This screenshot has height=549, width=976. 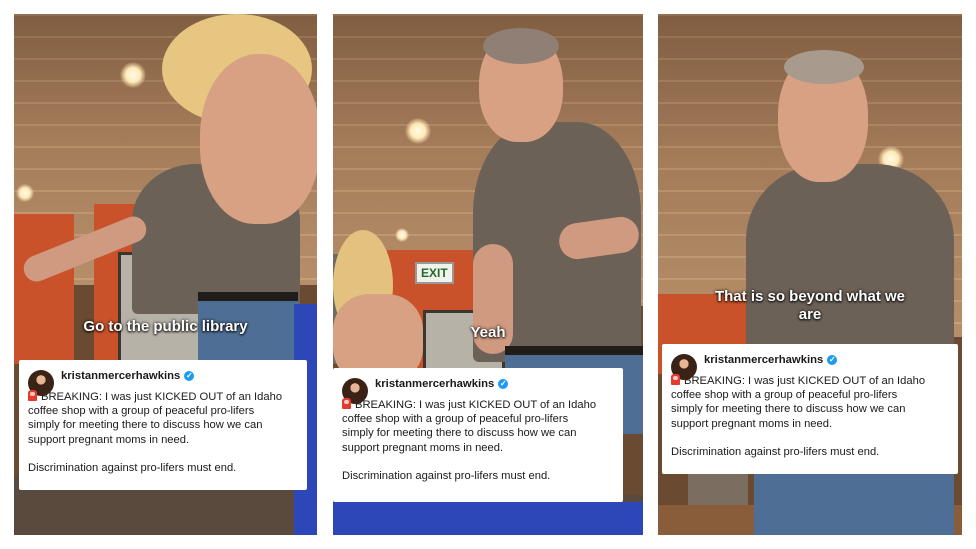 What do you see at coordinates (258, 139) in the screenshot?
I see `woman-face` at bounding box center [258, 139].